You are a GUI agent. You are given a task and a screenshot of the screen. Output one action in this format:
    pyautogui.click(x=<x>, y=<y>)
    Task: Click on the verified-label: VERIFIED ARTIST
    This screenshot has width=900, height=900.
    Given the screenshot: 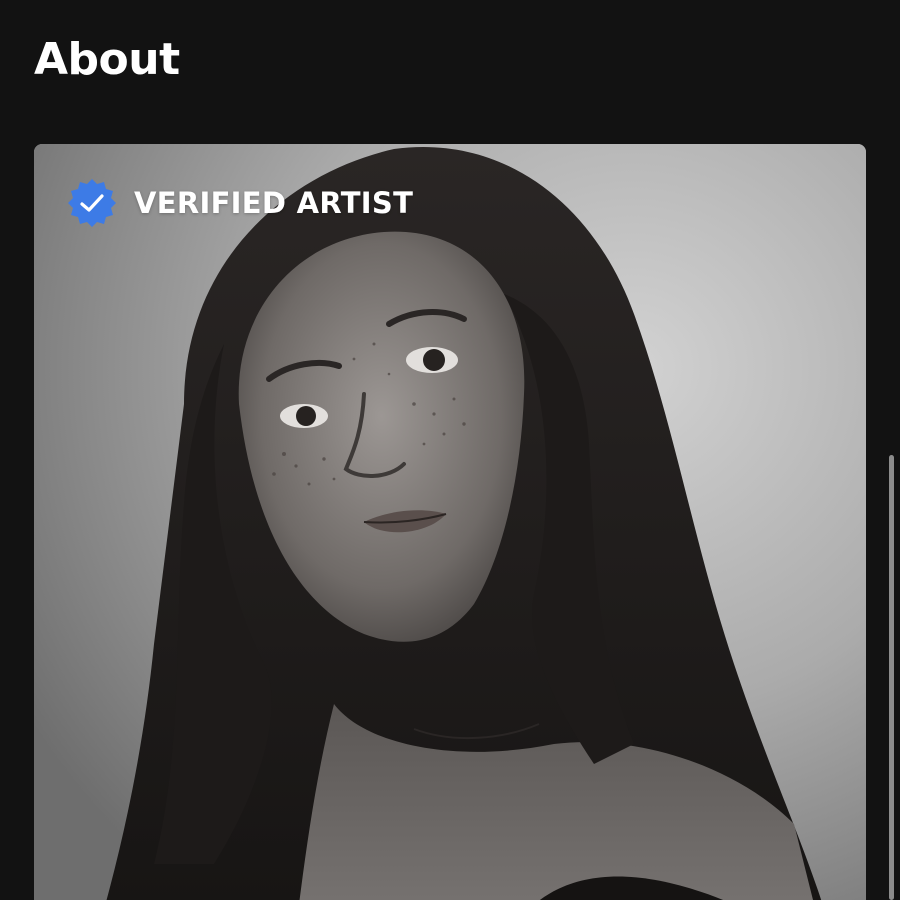 What is the action you would take?
    pyautogui.click(x=274, y=203)
    